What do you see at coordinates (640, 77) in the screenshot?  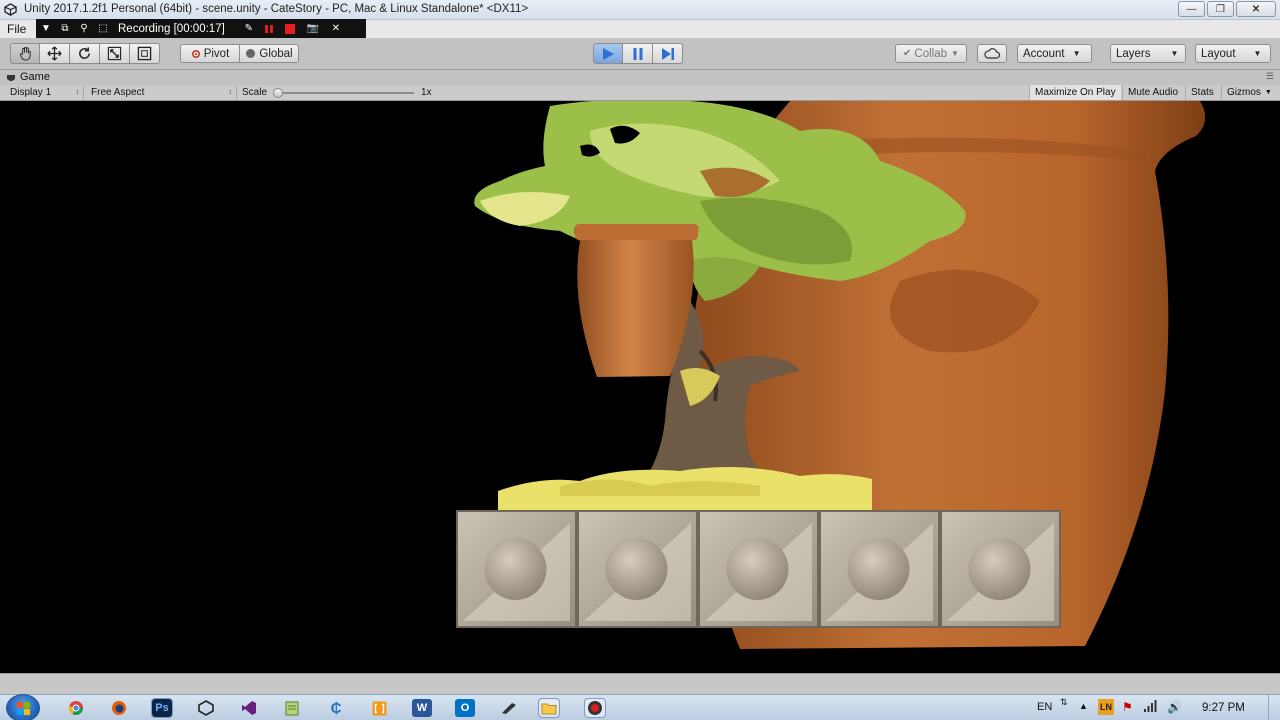 I see `game-tab-bar: Game ☰` at bounding box center [640, 77].